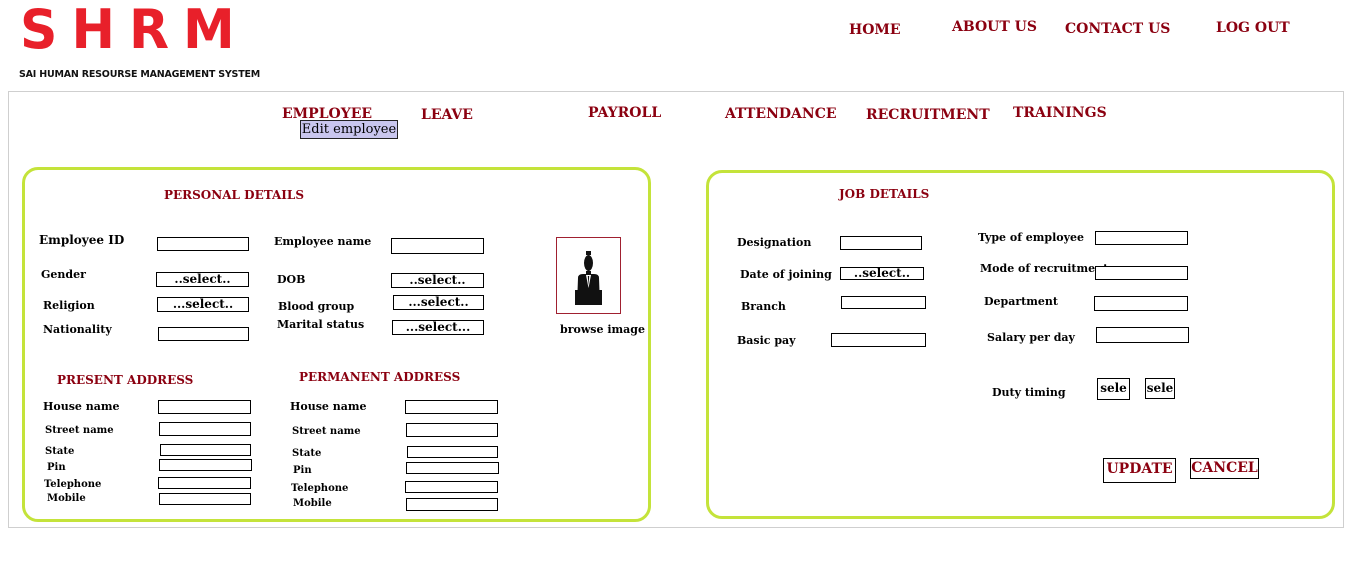  What do you see at coordinates (774, 242) in the screenshot?
I see `designation-label: Designation` at bounding box center [774, 242].